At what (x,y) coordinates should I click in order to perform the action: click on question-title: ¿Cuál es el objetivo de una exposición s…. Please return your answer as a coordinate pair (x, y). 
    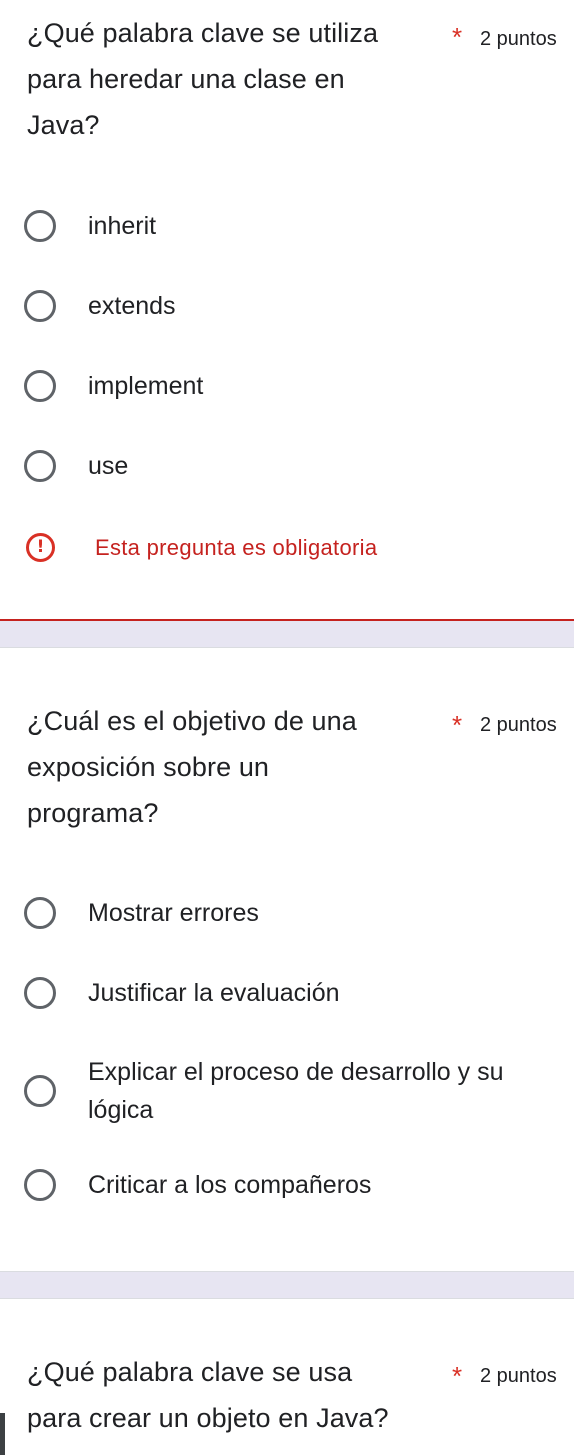
    Looking at the image, I should click on (229, 767).